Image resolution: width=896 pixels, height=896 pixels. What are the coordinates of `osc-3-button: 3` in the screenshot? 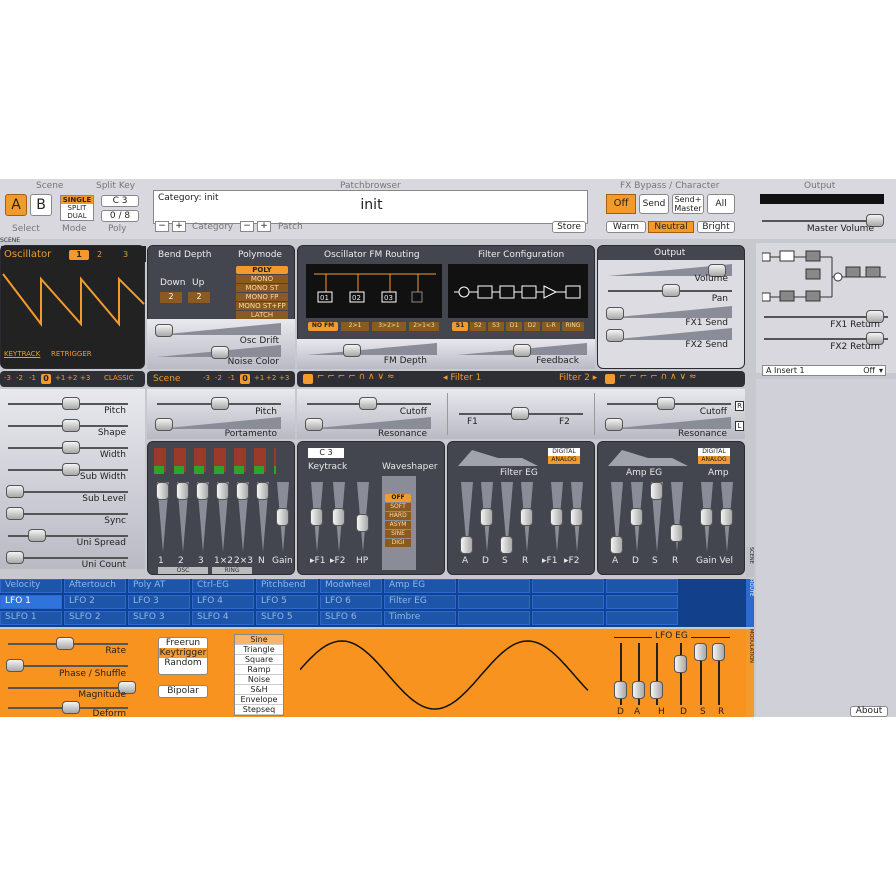 It's located at (125, 254).